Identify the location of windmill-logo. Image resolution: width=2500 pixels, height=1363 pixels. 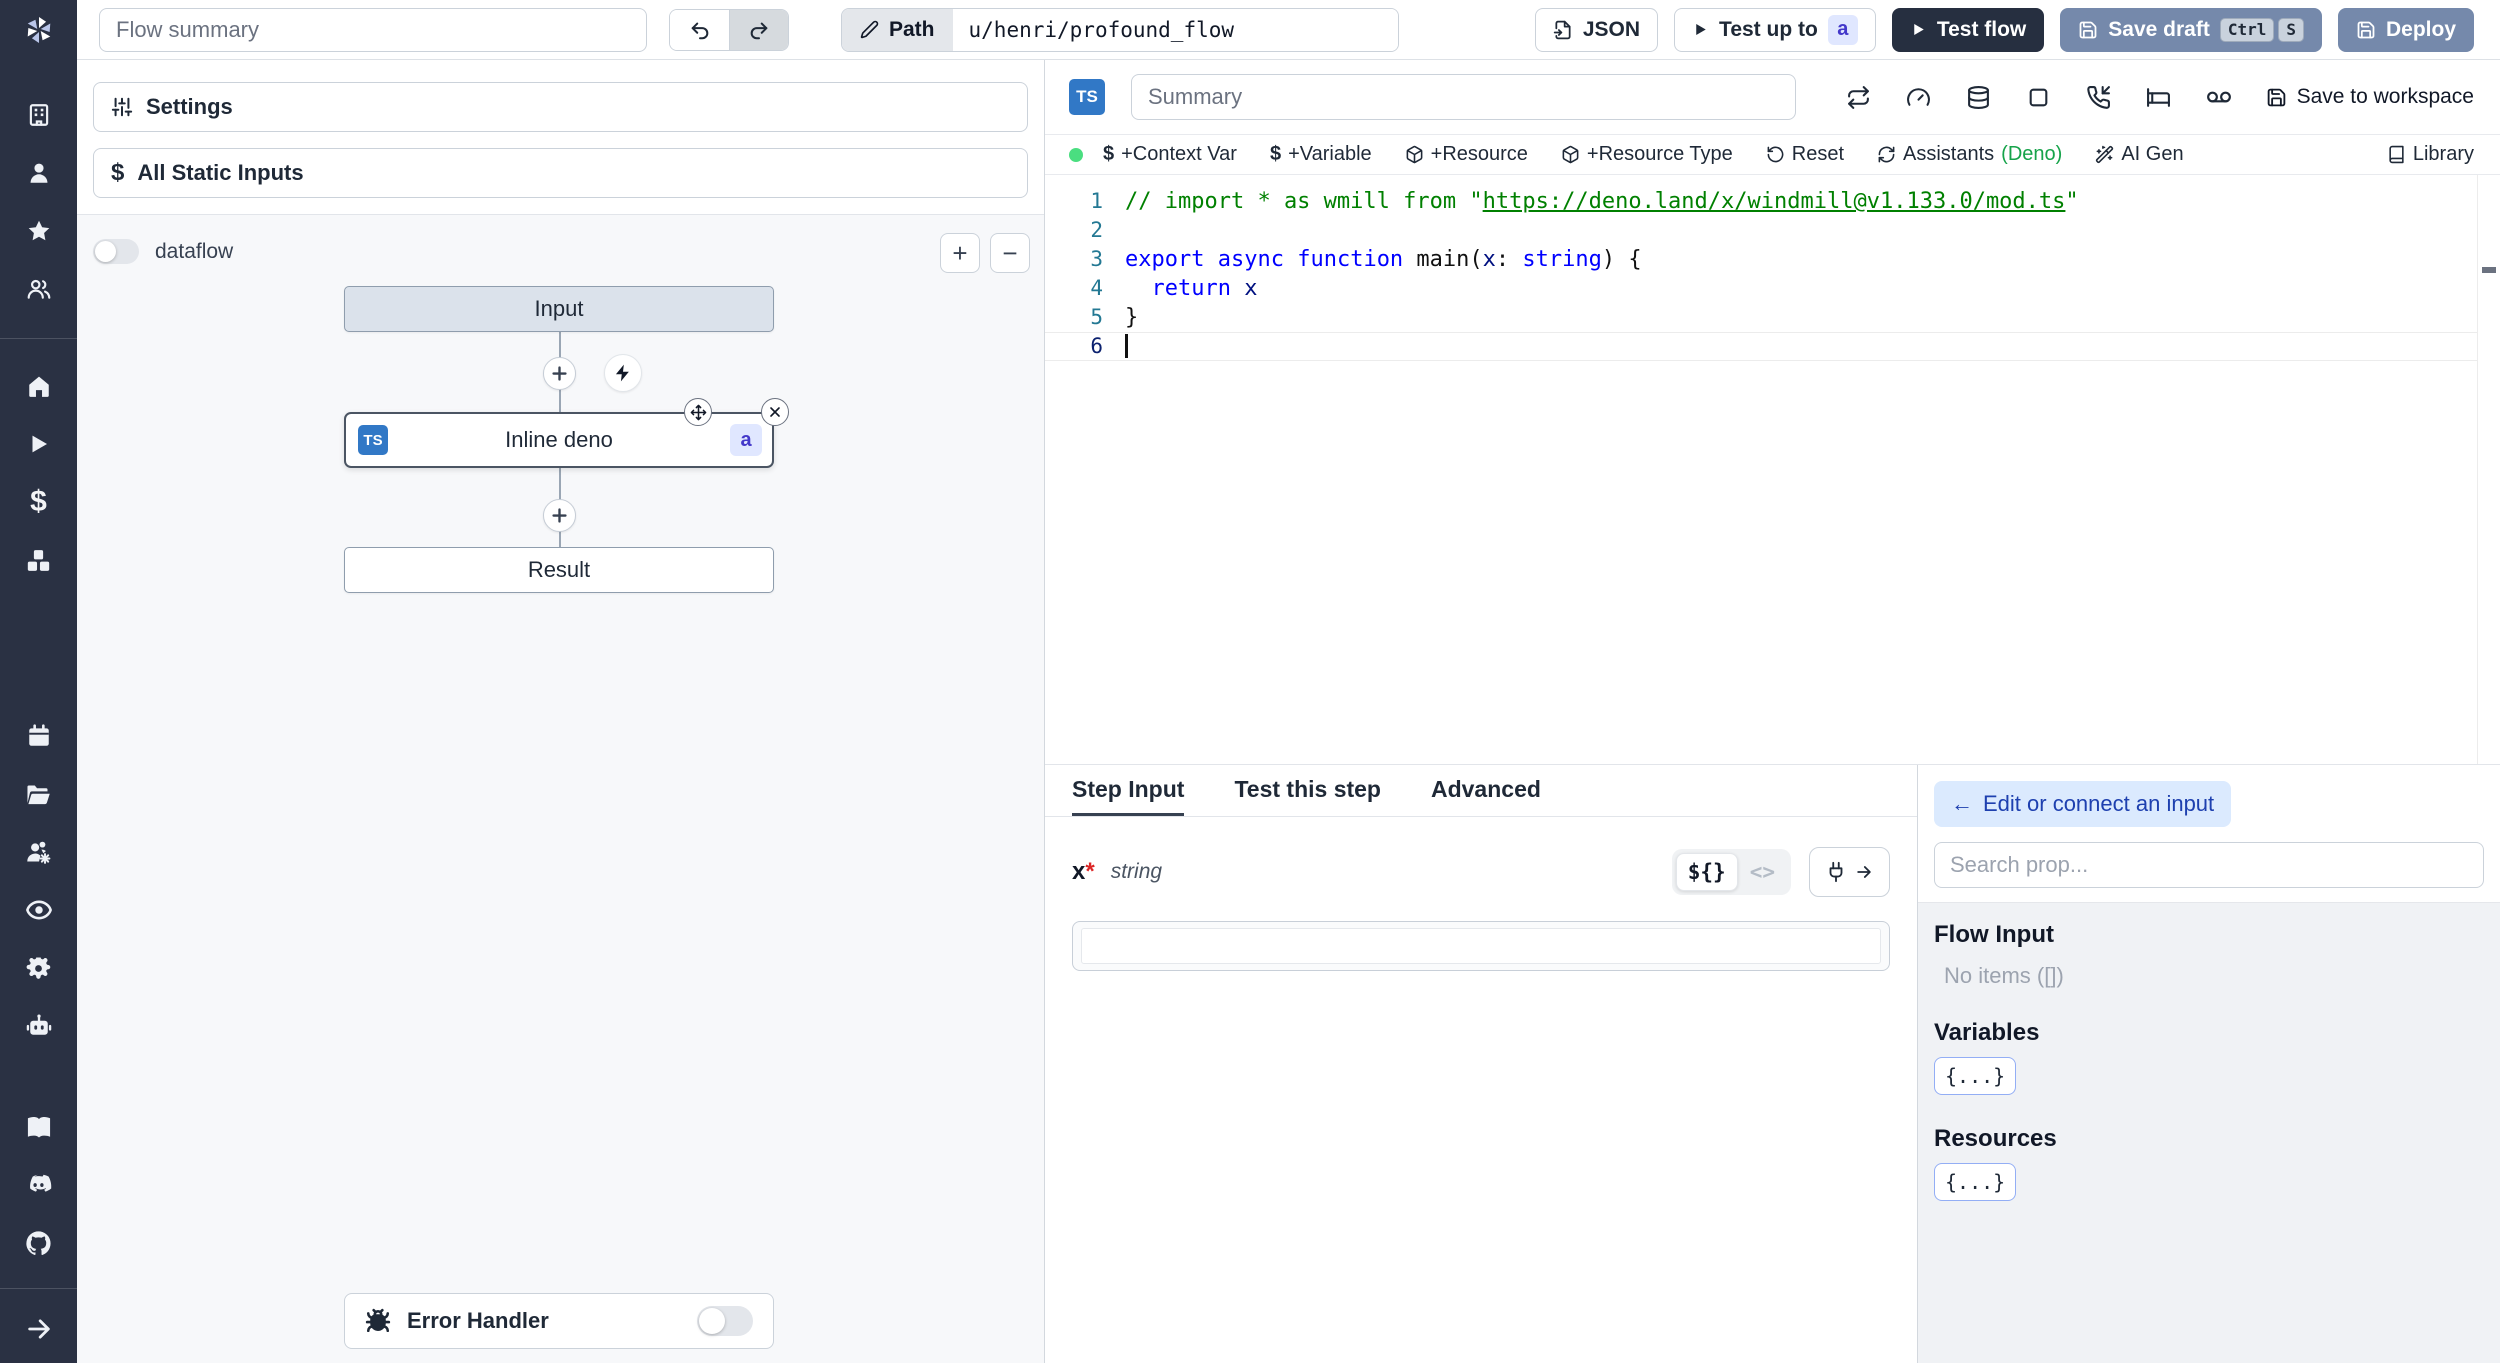
(38, 30).